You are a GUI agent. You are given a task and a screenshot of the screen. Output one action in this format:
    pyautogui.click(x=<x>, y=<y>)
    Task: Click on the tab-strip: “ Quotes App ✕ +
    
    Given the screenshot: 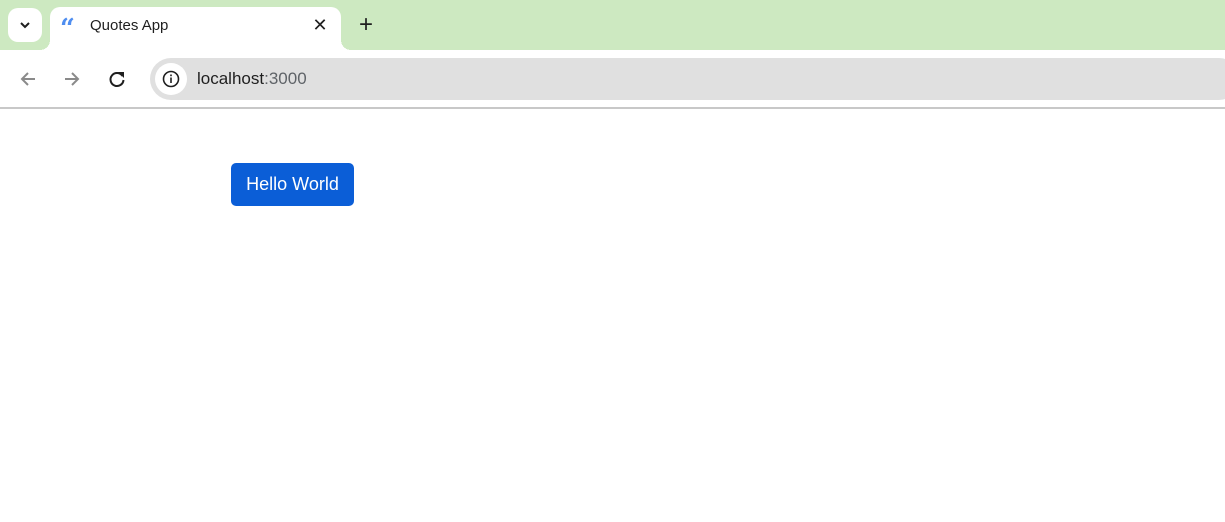 What is the action you would take?
    pyautogui.click(x=612, y=25)
    